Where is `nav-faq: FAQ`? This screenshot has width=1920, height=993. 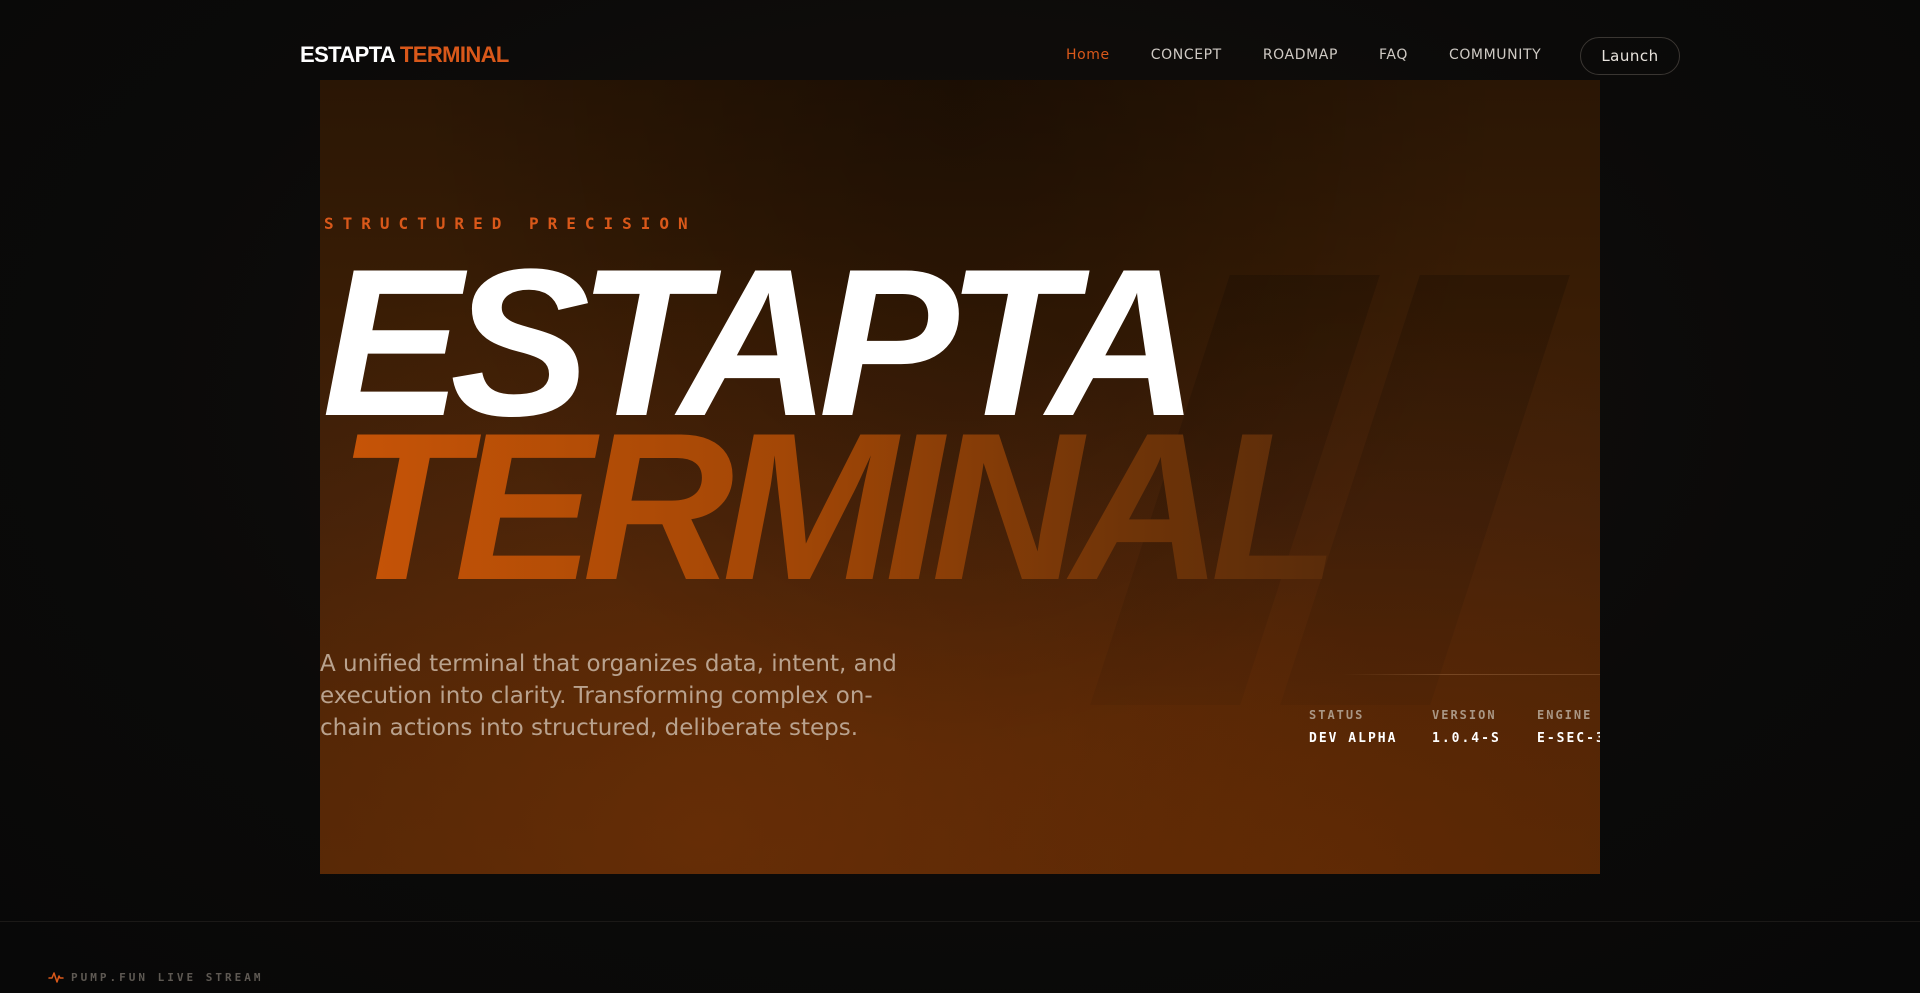 nav-faq: FAQ is located at coordinates (1393, 55).